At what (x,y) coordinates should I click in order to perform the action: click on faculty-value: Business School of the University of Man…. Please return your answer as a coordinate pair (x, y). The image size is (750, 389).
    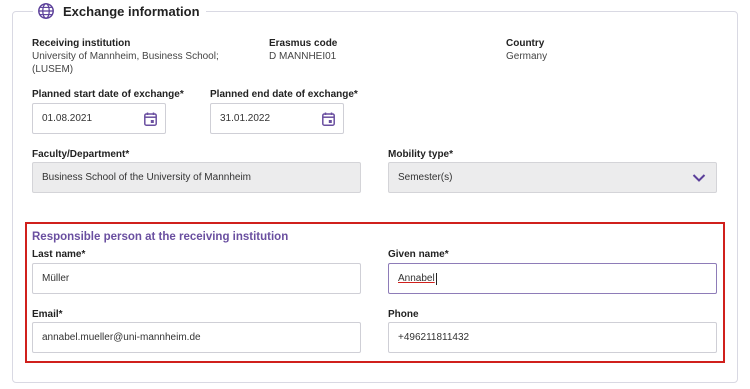
    Looking at the image, I should click on (146, 177).